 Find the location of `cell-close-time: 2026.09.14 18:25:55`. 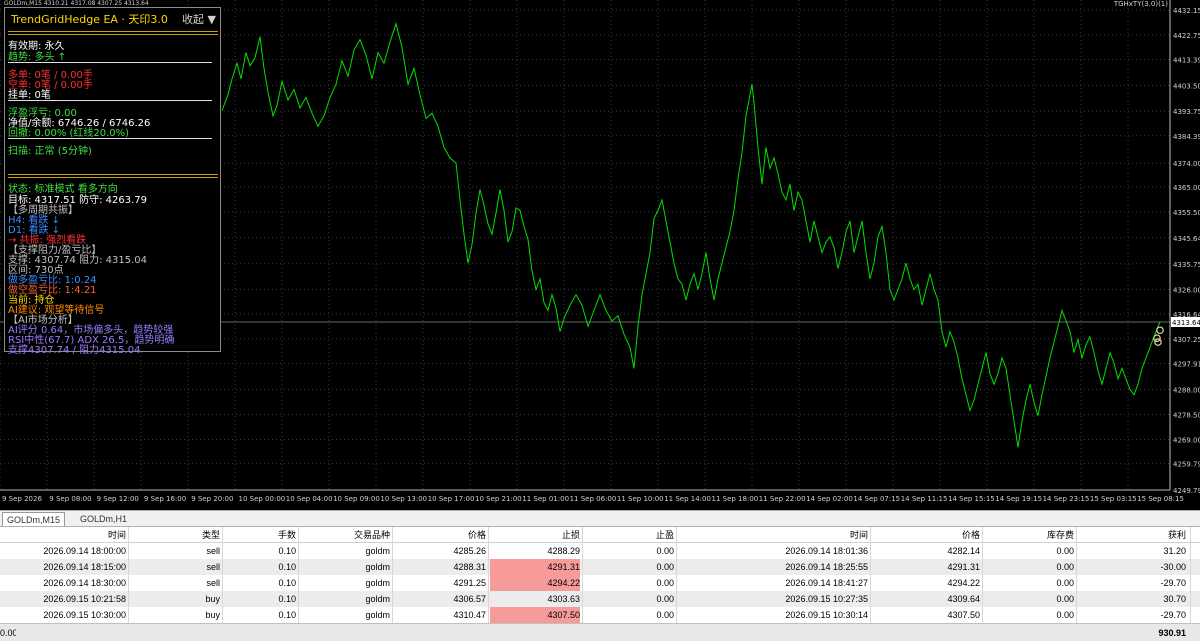

cell-close-time: 2026.09.14 18:25:55 is located at coordinates (826, 567).